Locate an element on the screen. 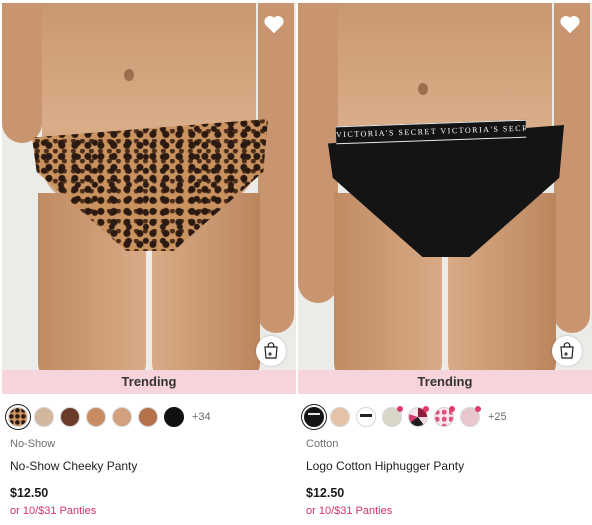  product-category: Cotton is located at coordinates (322, 444).